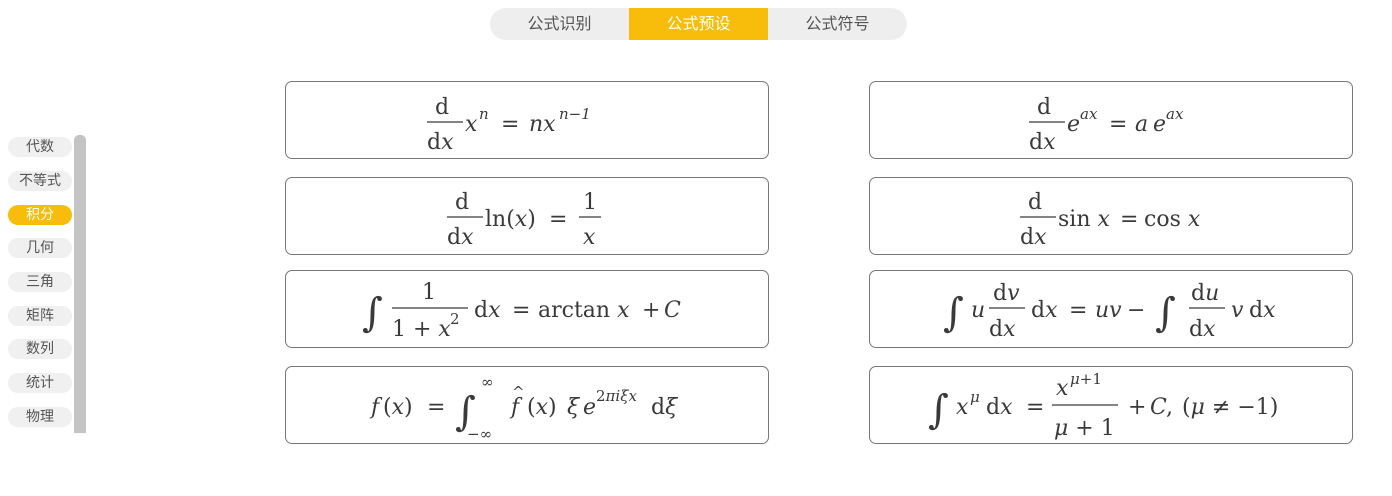 The image size is (1392, 496). What do you see at coordinates (975, 397) in the screenshot?
I see `svg-text: μ` at bounding box center [975, 397].